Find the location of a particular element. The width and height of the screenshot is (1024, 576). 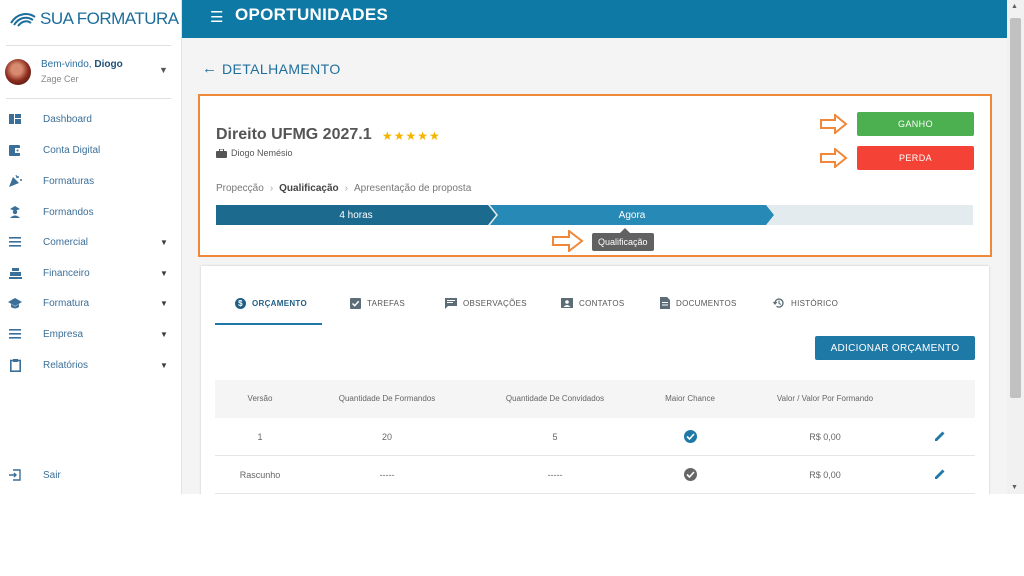

stage-tooltip: Qualificação is located at coordinates (623, 239).